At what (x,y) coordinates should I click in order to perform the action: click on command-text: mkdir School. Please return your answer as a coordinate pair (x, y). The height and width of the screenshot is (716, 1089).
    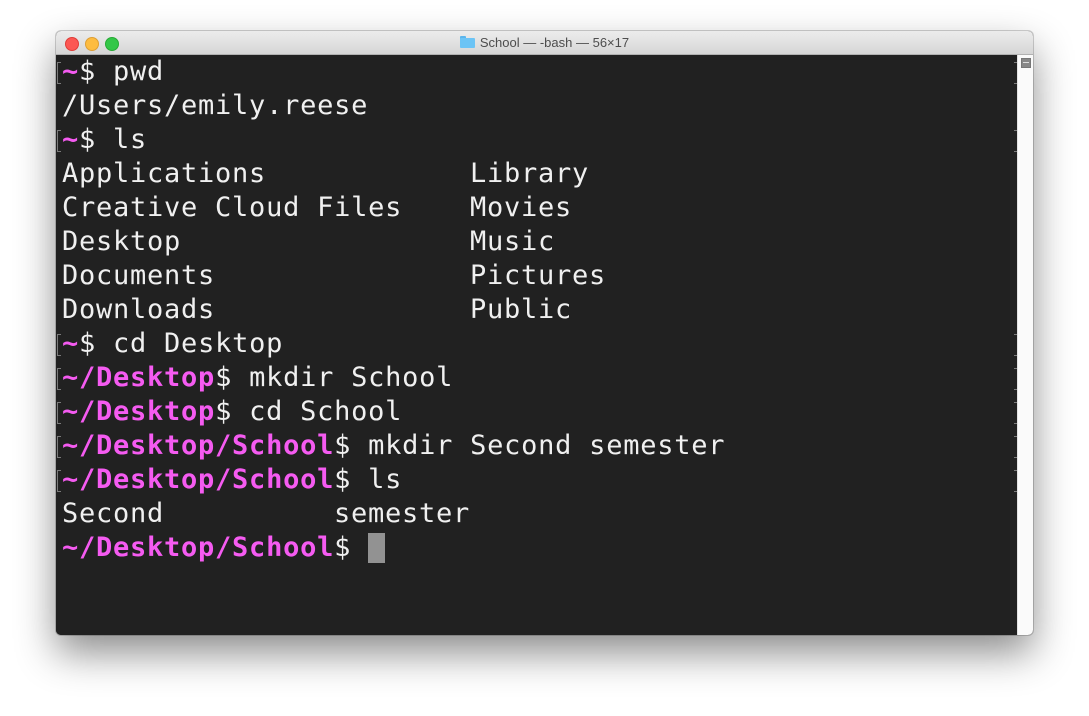
    Looking at the image, I should click on (343, 377).